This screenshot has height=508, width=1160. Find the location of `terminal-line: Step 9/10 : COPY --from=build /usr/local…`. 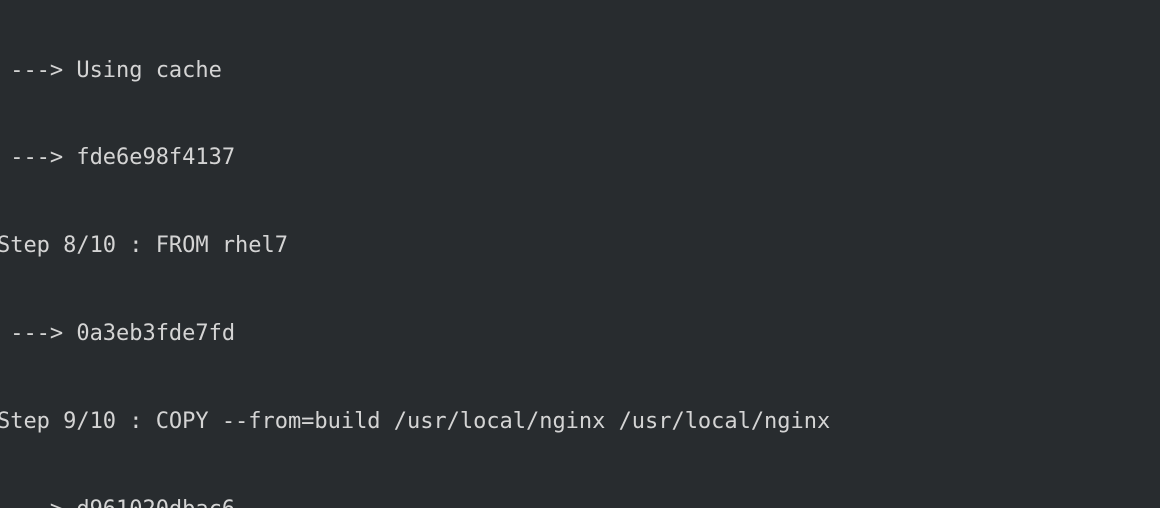

terminal-line: Step 9/10 : COPY --from=build /usr/local… is located at coordinates (415, 422).